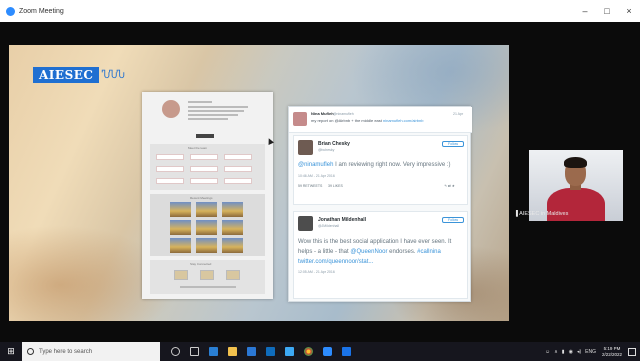 The height and width of the screenshot is (361, 640). I want to click on aiesec-logo: AIESEC ჀჀჀ, so click(79, 75).